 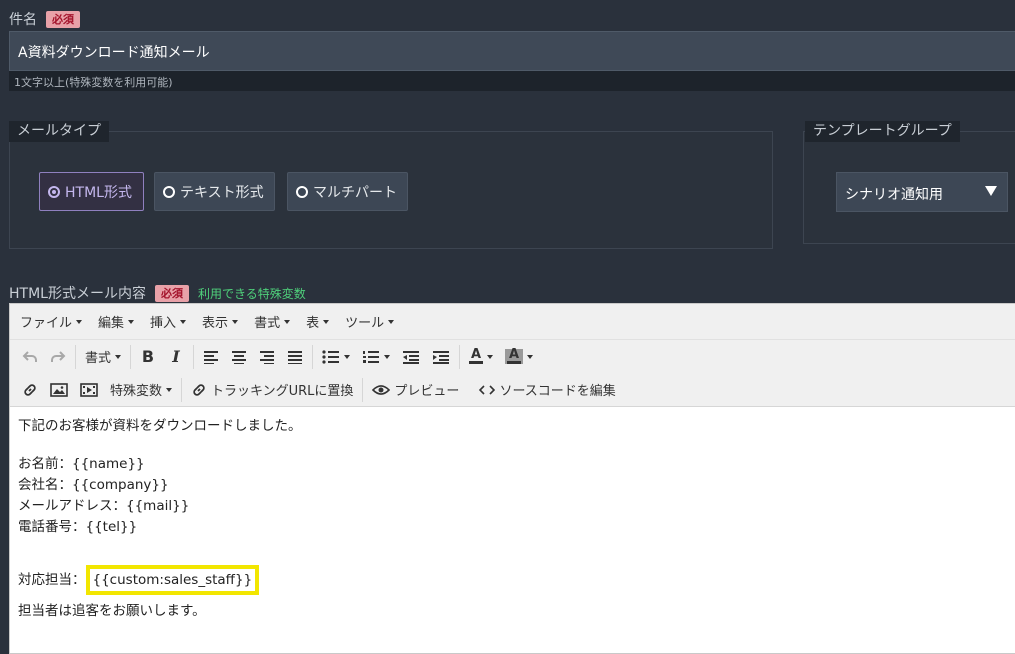 I want to click on html-content-label-row: HTML形式メール内容 必須 利用できる特殊変数, so click(x=157, y=293).